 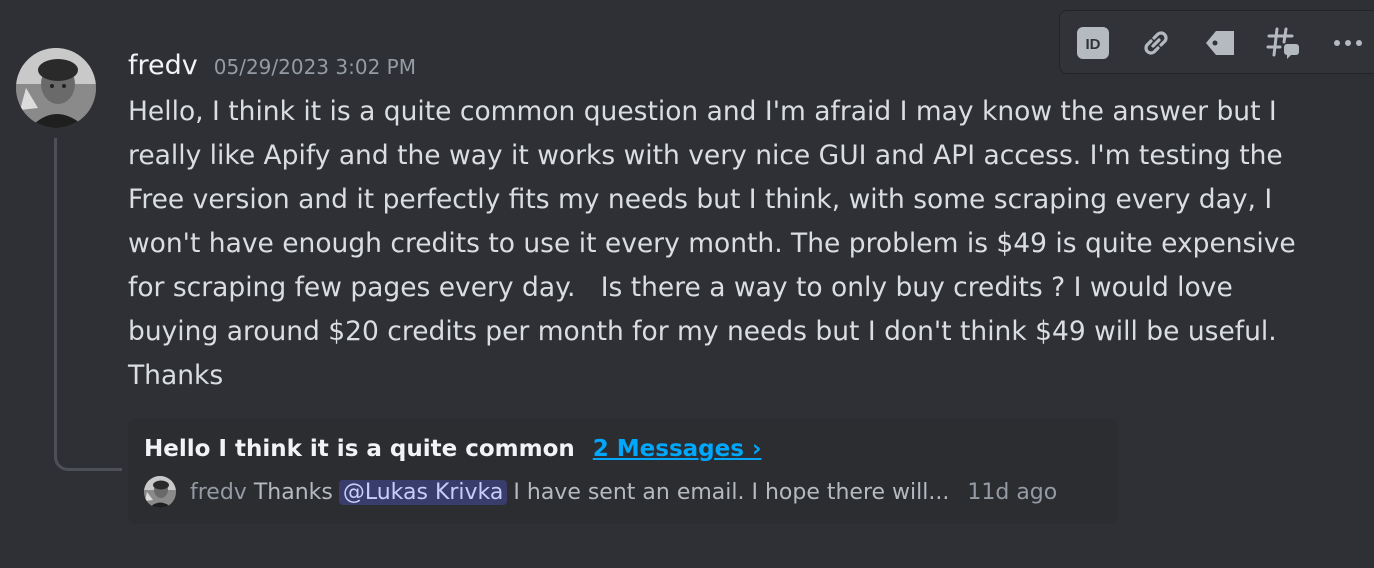 I want to click on username: fredv, so click(x=163, y=65).